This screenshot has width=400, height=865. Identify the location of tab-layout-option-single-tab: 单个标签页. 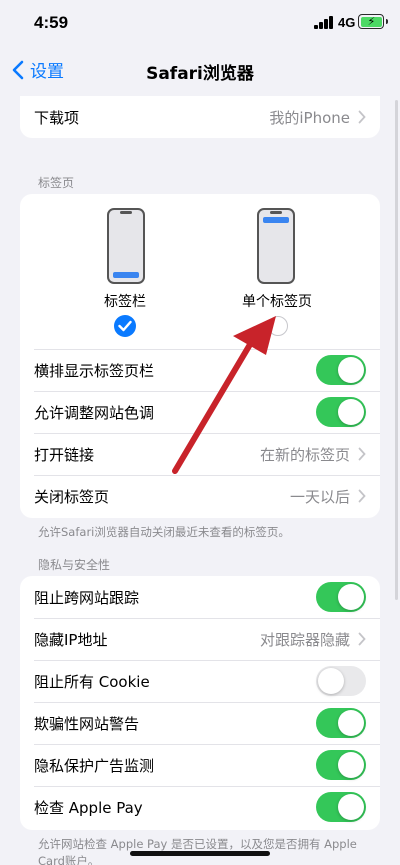
(277, 273).